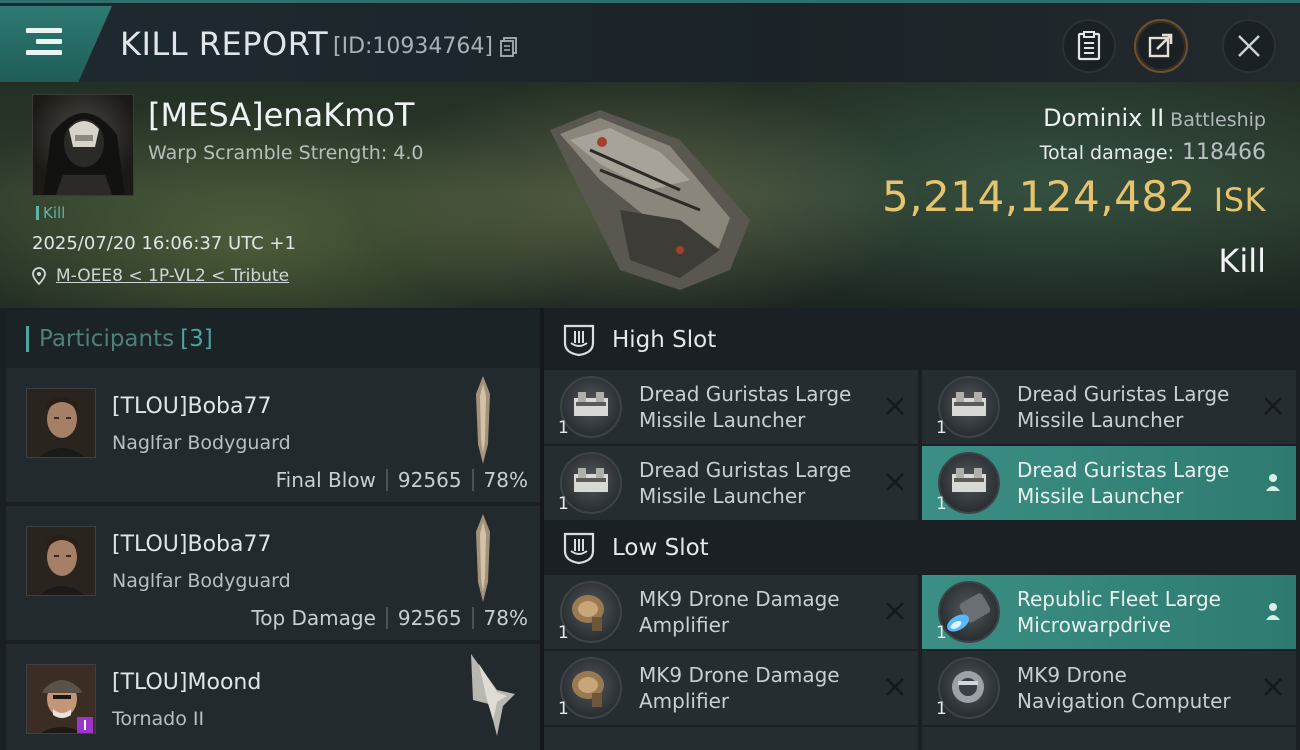  Describe the element at coordinates (325, 480) in the screenshot. I see `participant-role: Final Blow` at that location.